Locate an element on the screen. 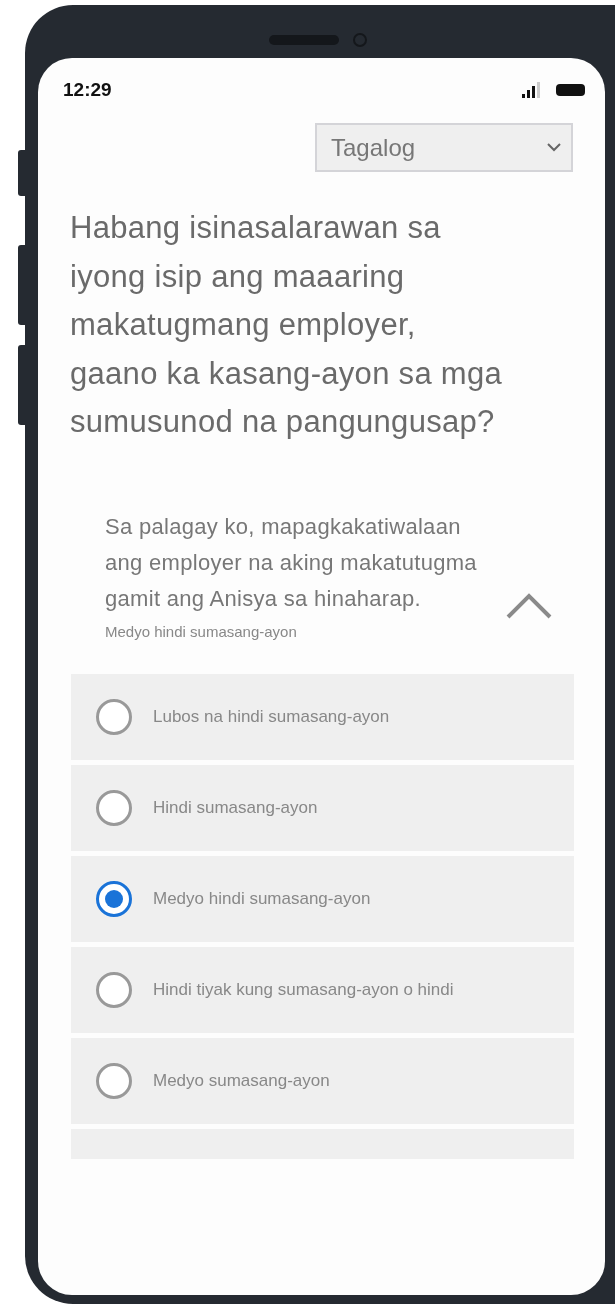  option-row: Medyo hindi sumasang-ayon is located at coordinates (322, 898).